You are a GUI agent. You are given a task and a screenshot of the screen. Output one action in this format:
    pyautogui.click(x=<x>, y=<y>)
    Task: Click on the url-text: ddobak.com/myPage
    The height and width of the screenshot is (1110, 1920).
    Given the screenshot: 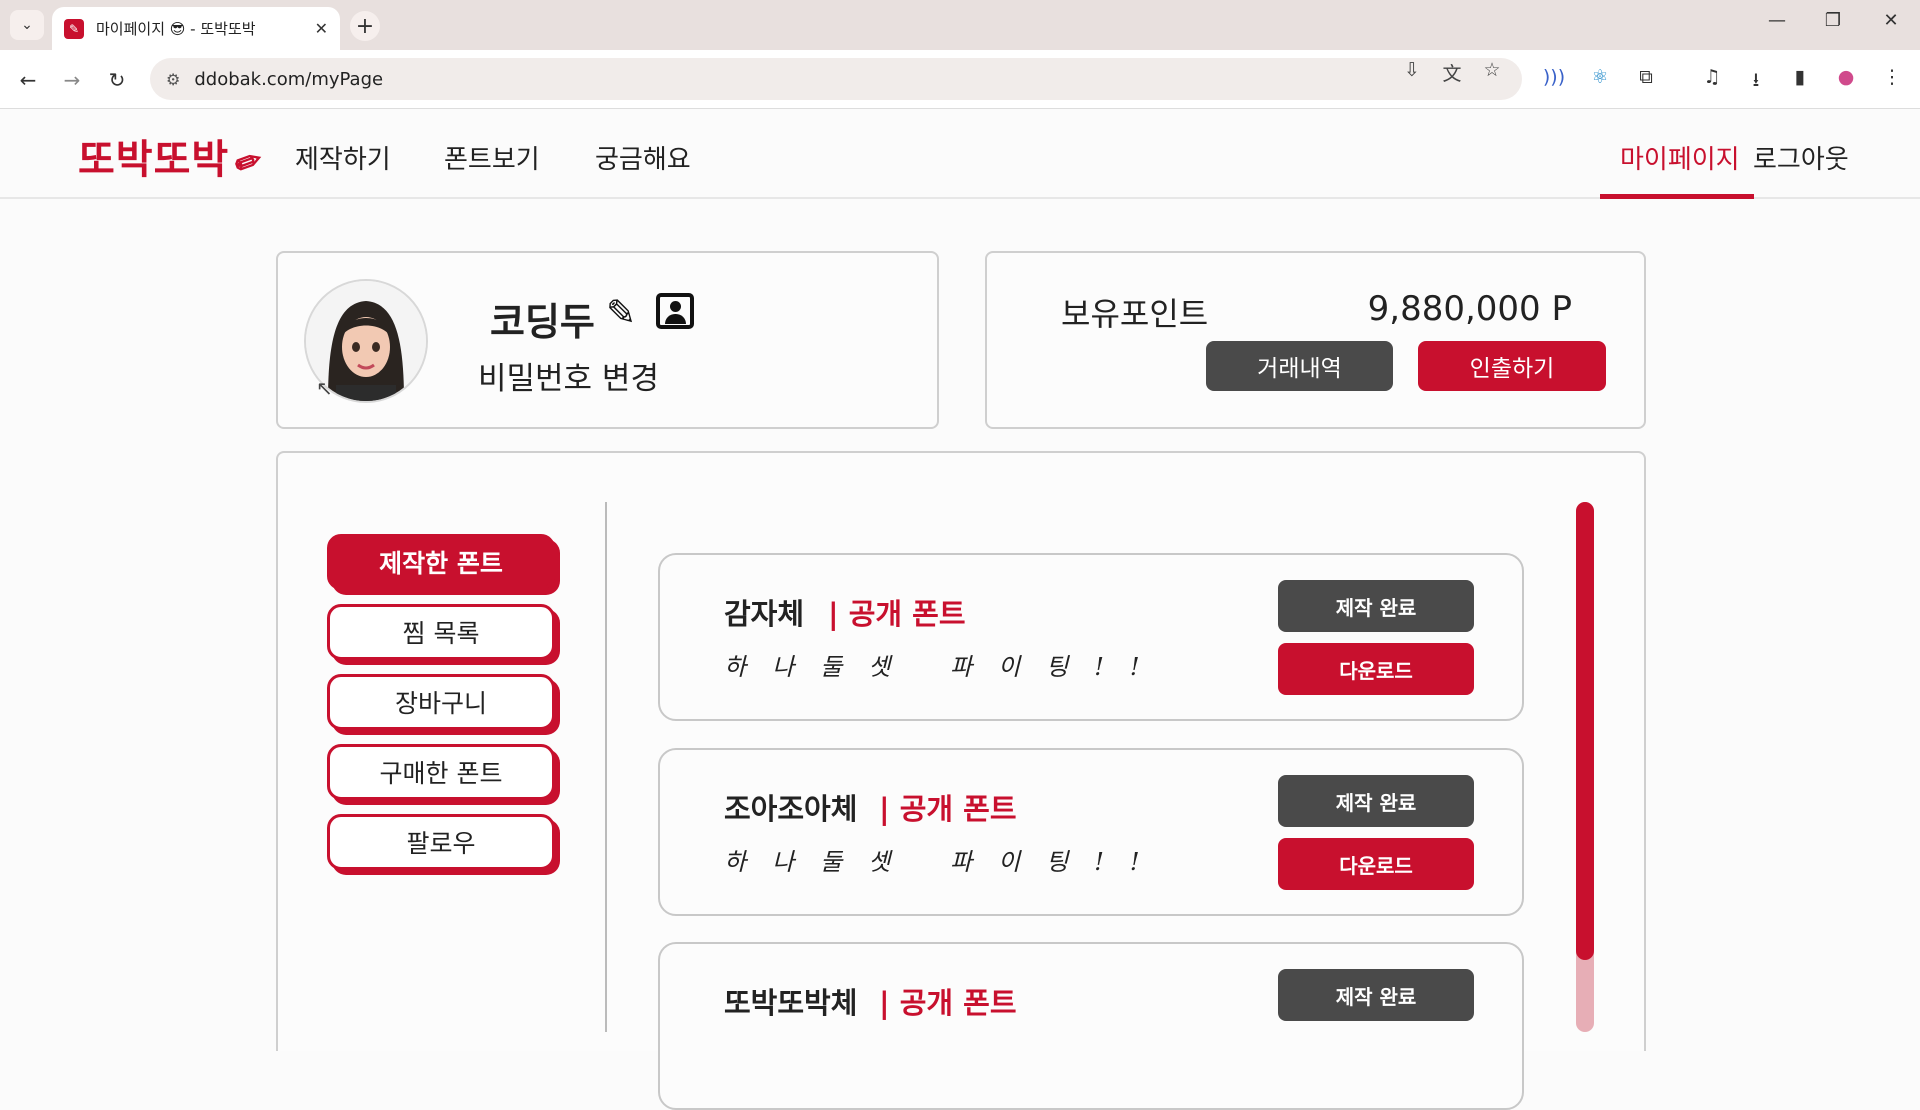 What is the action you would take?
    pyautogui.click(x=289, y=79)
    